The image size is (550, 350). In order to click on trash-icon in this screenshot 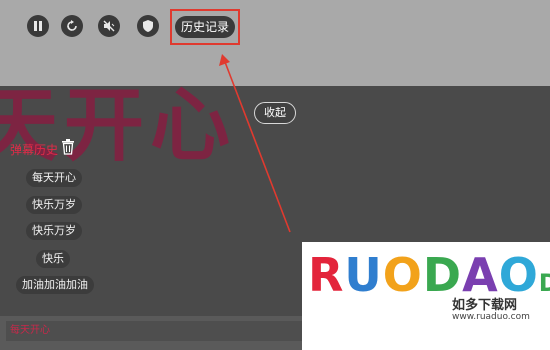, I will do `click(68, 147)`.